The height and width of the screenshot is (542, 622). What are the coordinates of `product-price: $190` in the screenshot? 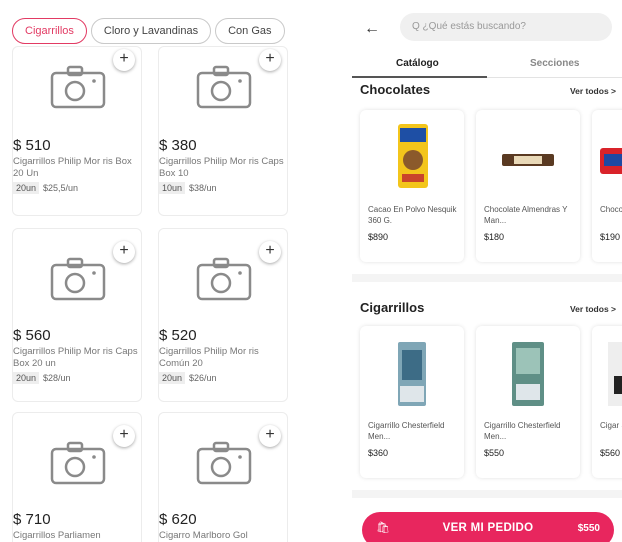 It's located at (610, 237).